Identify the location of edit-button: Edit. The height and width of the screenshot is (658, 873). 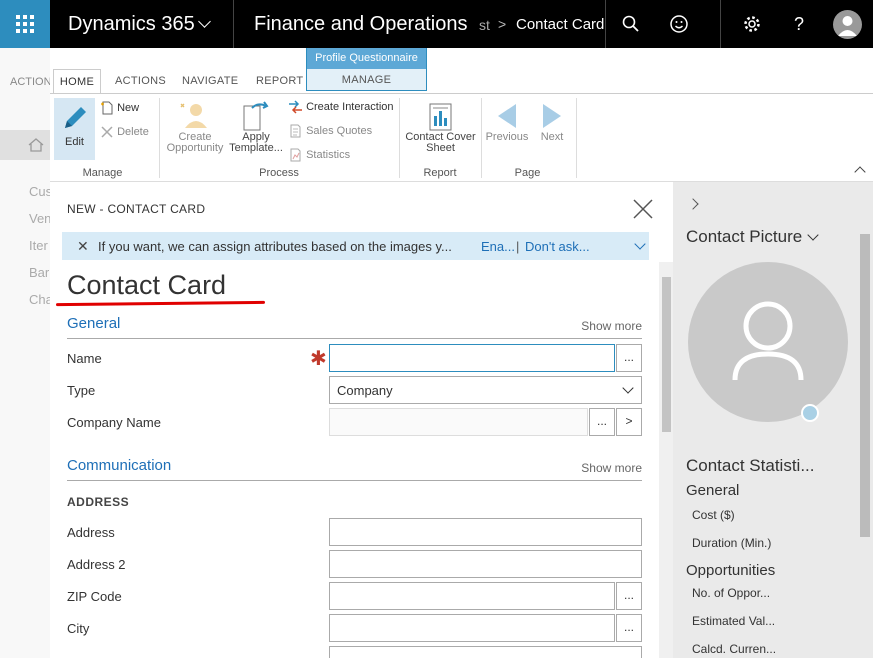
(74, 129).